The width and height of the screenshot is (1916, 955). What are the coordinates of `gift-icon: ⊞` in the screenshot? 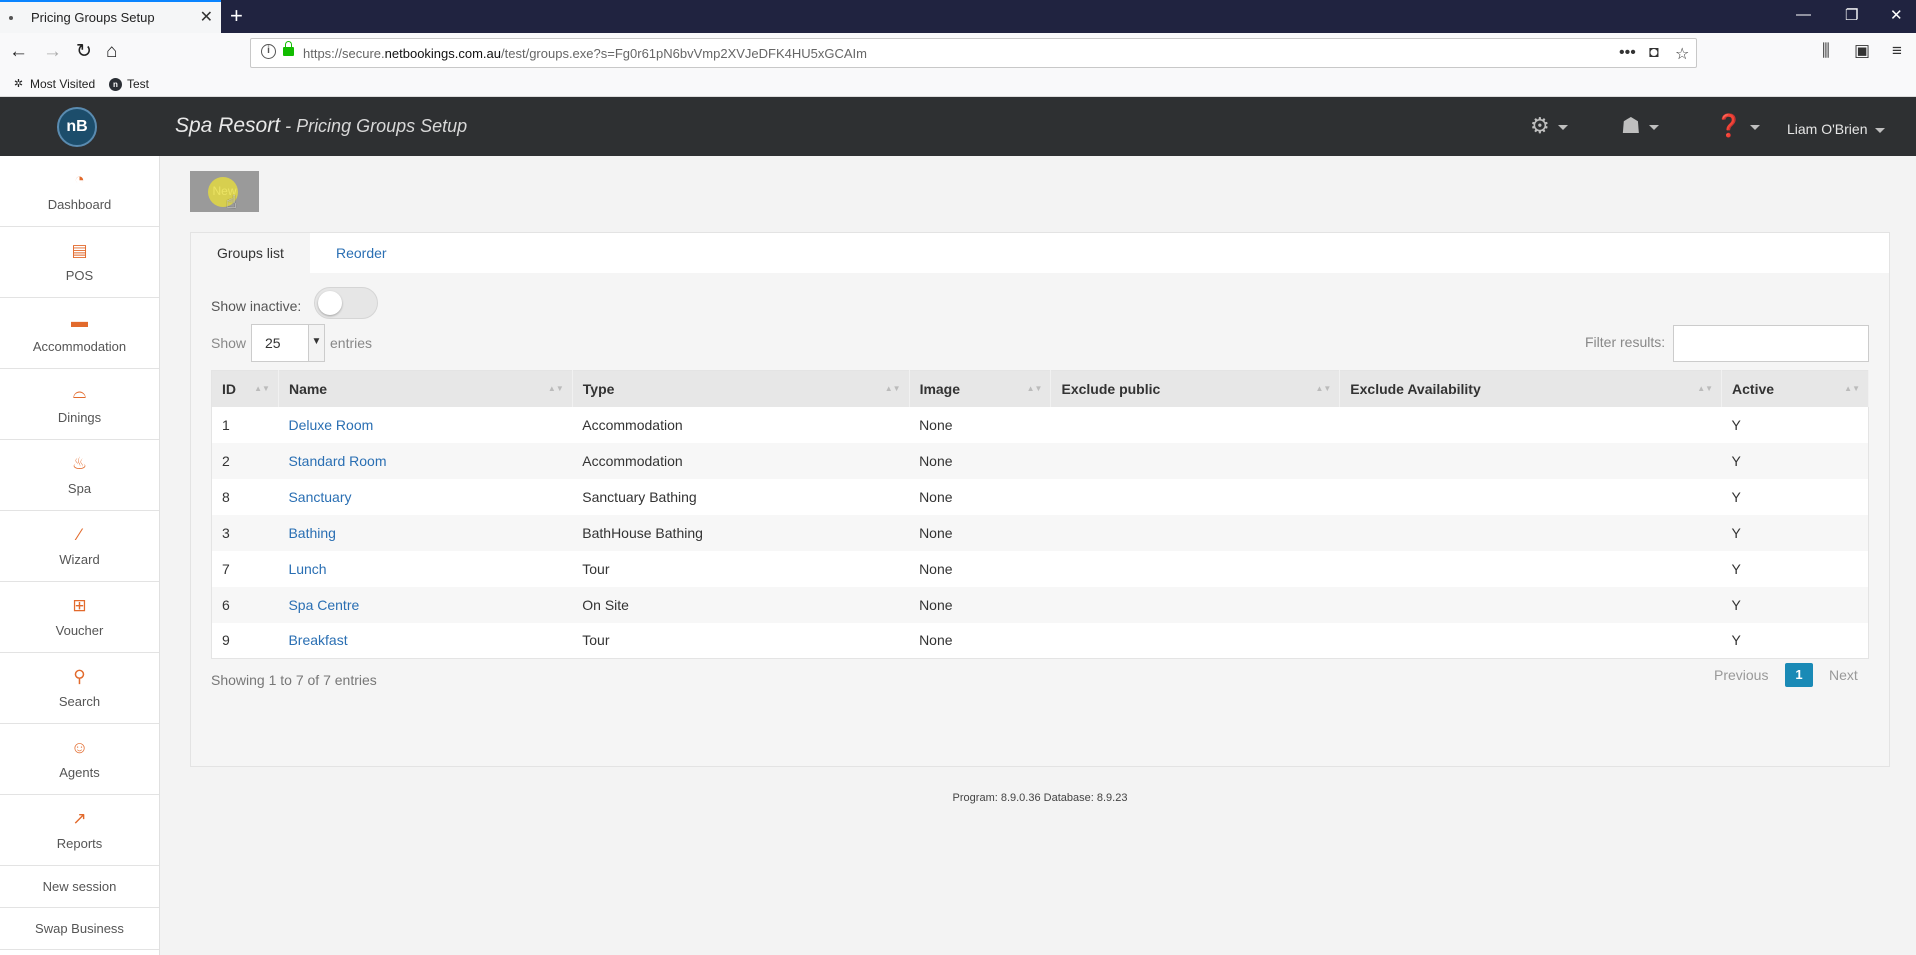 It's located at (79, 605).